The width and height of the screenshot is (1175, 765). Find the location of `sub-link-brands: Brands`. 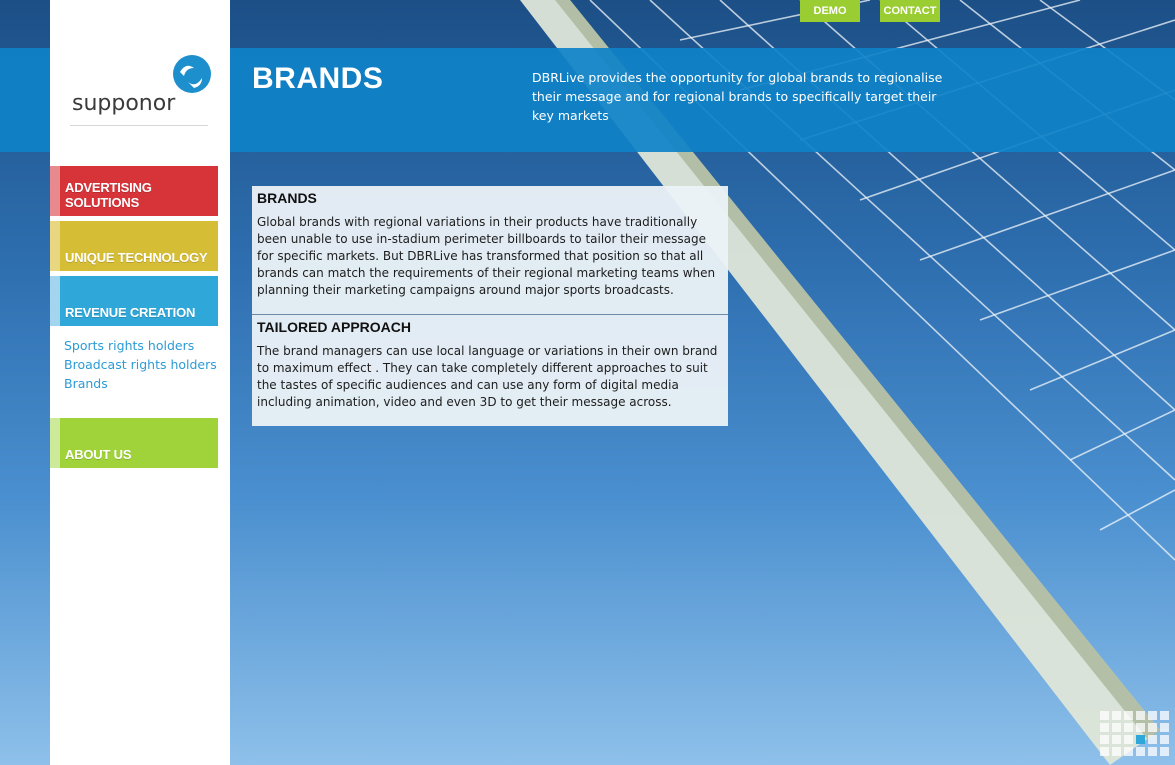

sub-link-brands: Brands is located at coordinates (86, 383).